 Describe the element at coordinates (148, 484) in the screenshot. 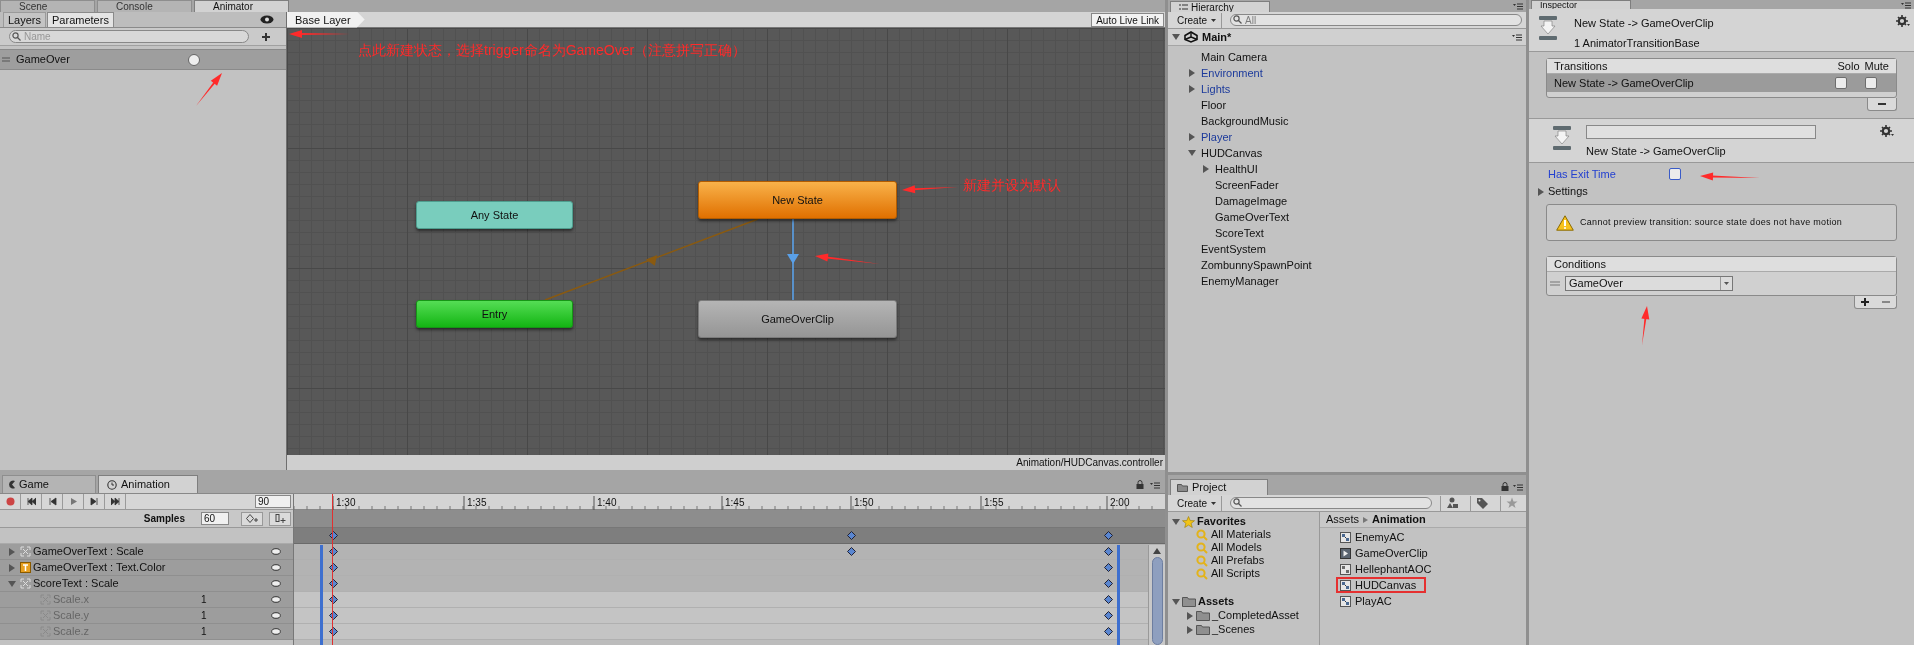

I see `panel-tab: Animation` at that location.